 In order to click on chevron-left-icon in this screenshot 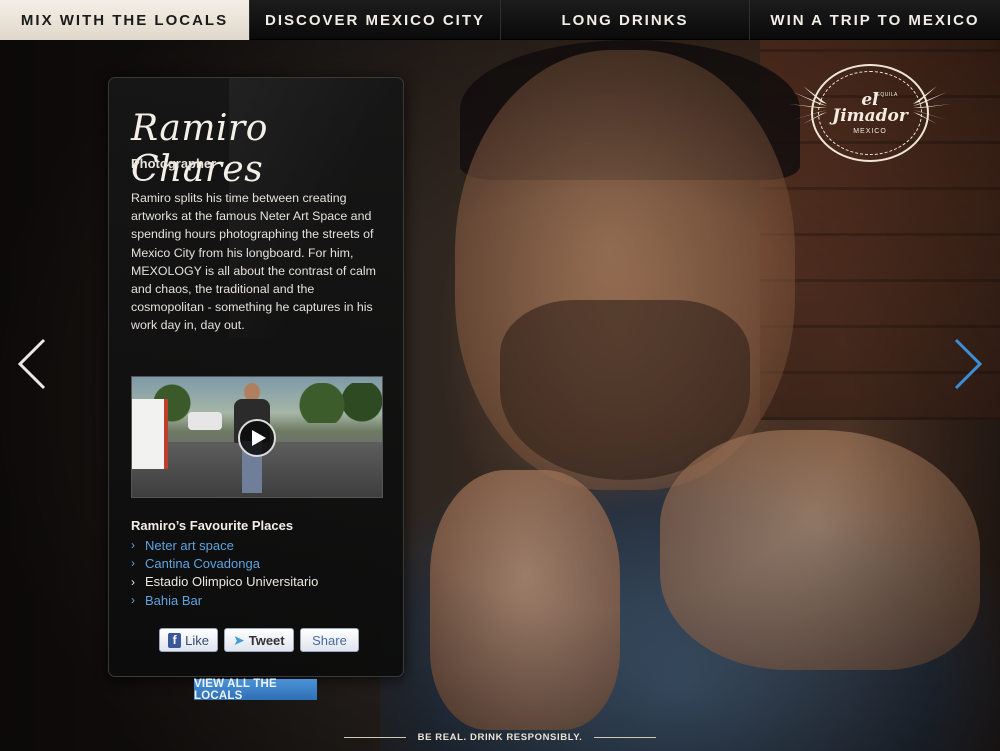, I will do `click(31, 364)`.